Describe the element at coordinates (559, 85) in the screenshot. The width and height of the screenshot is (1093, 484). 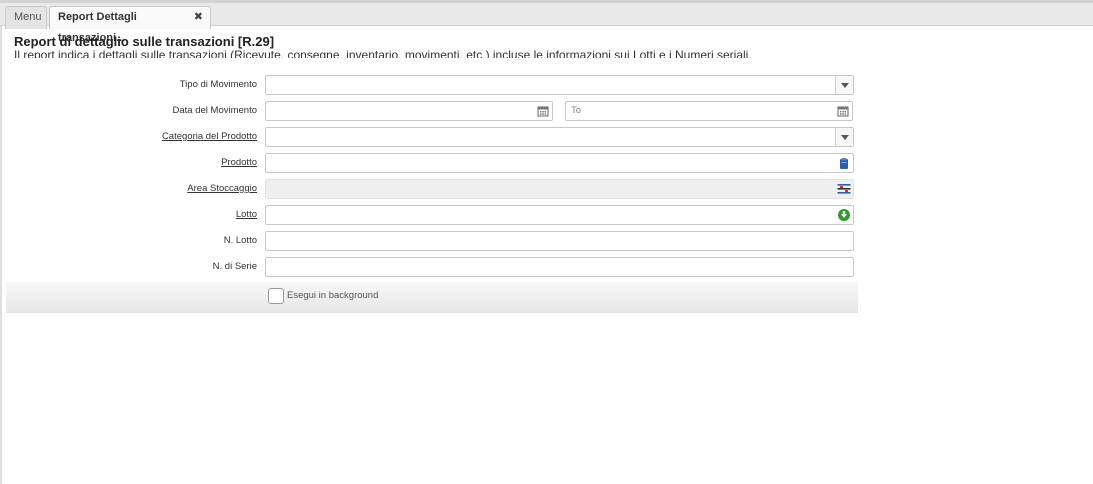
I see `tipo-movimento-select` at that location.